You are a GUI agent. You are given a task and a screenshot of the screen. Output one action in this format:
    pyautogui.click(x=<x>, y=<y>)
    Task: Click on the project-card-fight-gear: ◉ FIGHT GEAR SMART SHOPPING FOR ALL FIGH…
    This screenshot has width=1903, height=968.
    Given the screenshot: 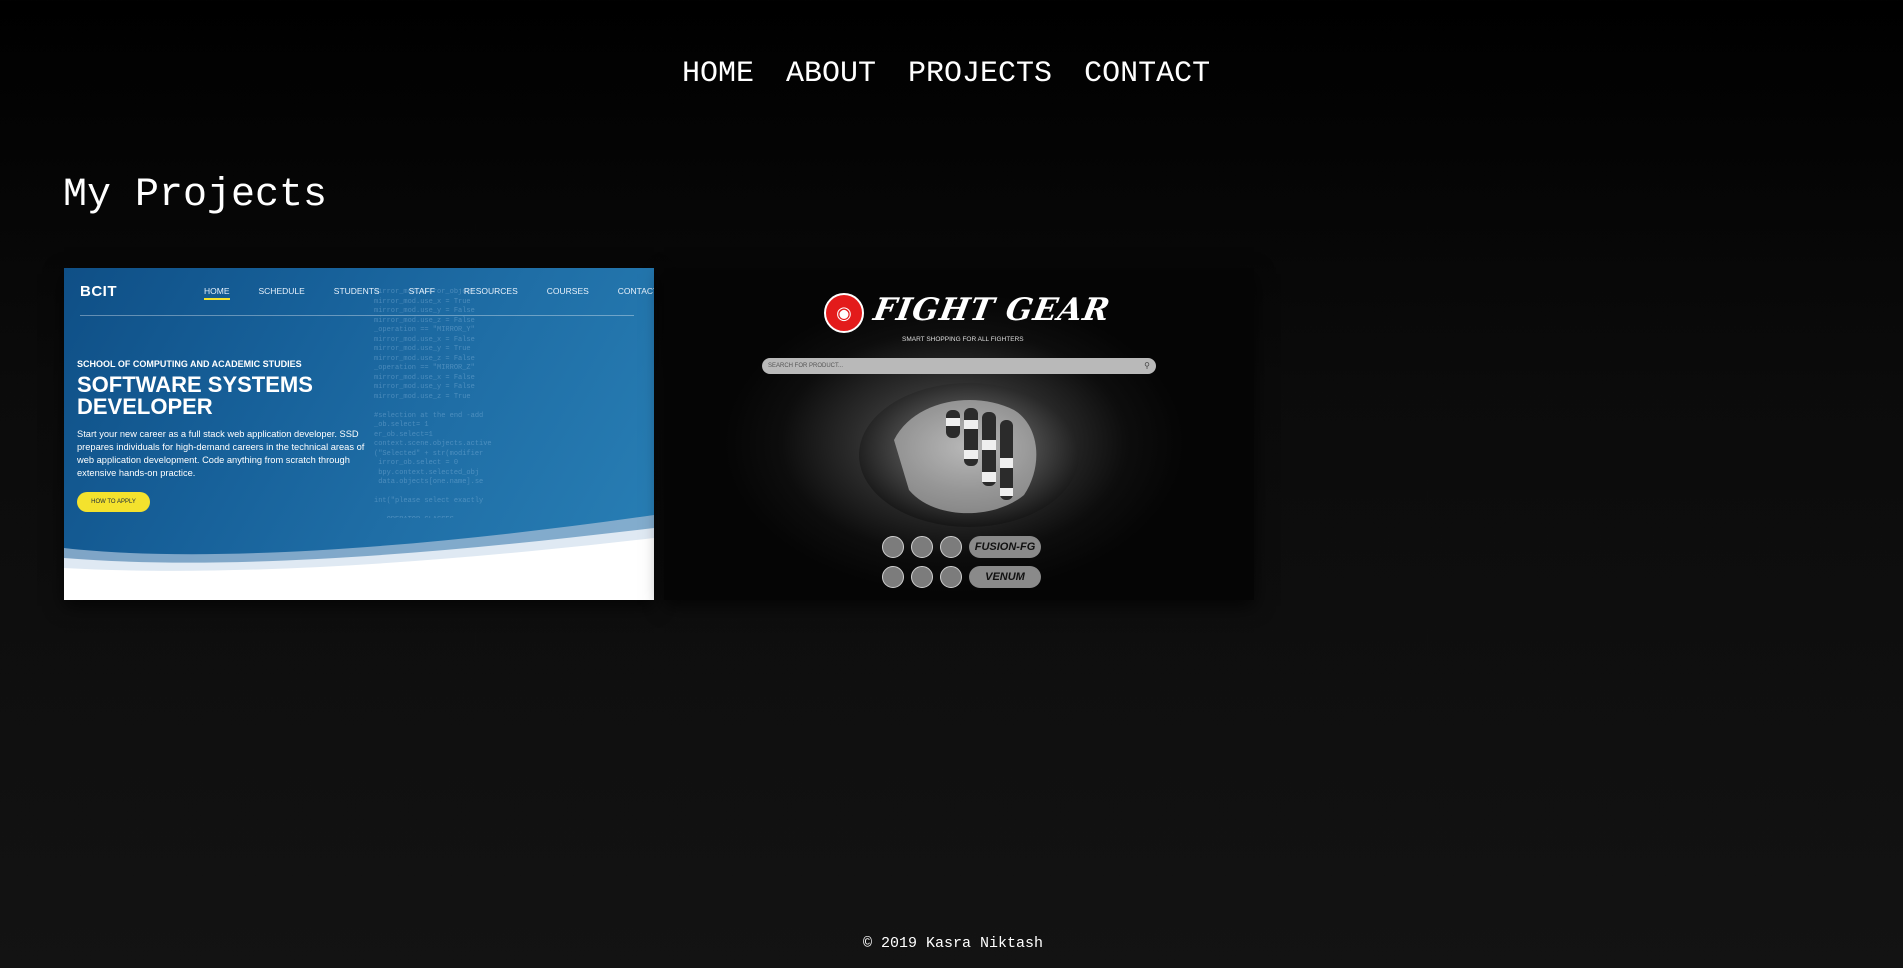 What is the action you would take?
    pyautogui.click(x=959, y=434)
    